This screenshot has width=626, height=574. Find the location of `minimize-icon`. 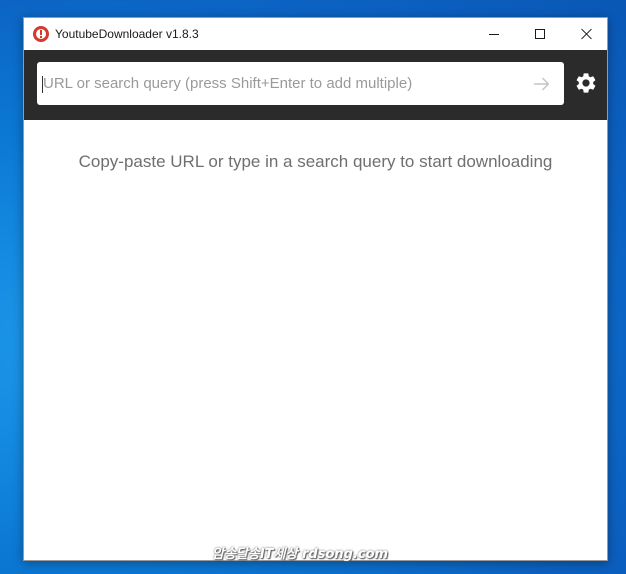

minimize-icon is located at coordinates (494, 34).